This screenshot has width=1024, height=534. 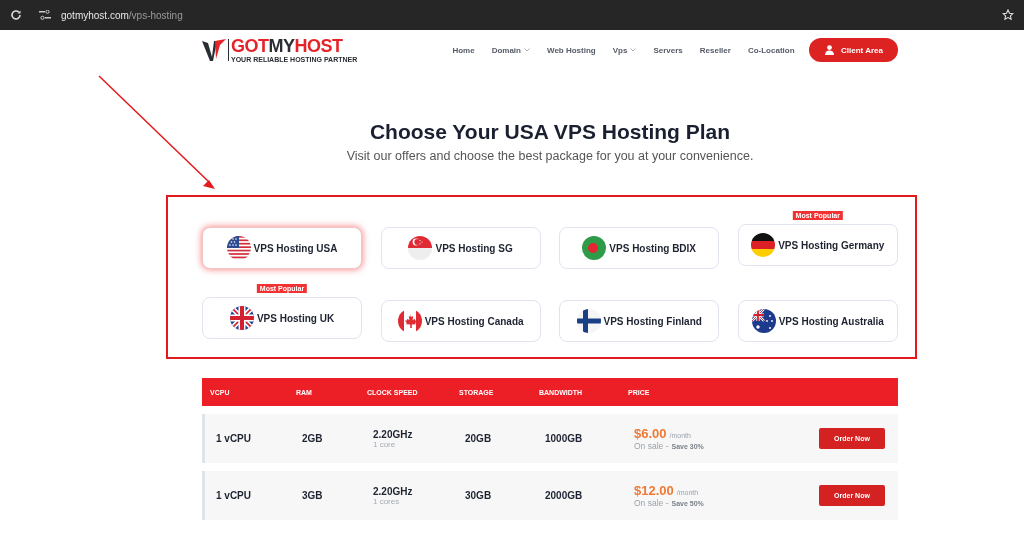 What do you see at coordinates (668, 50) in the screenshot?
I see `nav-link: Servers` at bounding box center [668, 50].